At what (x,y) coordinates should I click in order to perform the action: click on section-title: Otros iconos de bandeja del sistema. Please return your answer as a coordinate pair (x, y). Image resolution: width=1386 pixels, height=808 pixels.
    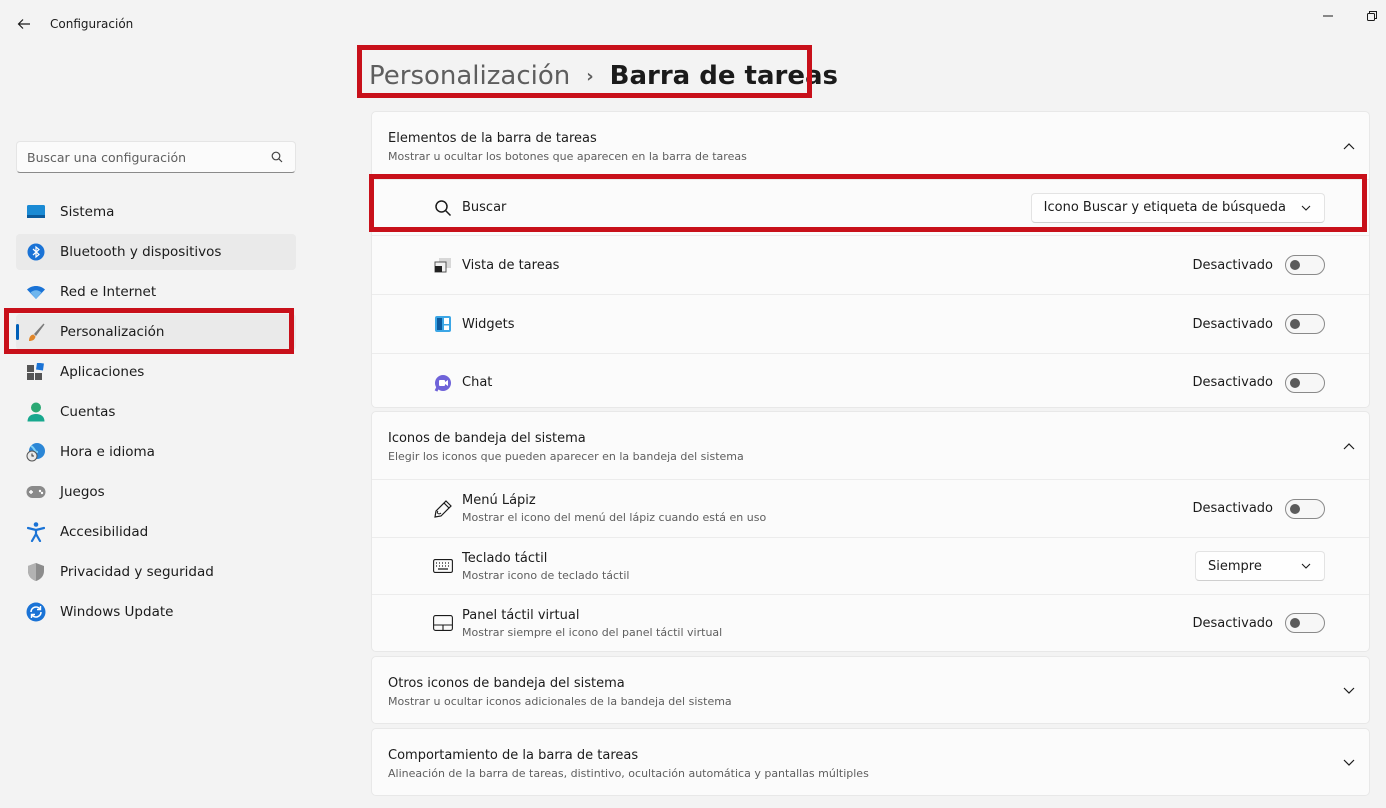
    Looking at the image, I should click on (506, 683).